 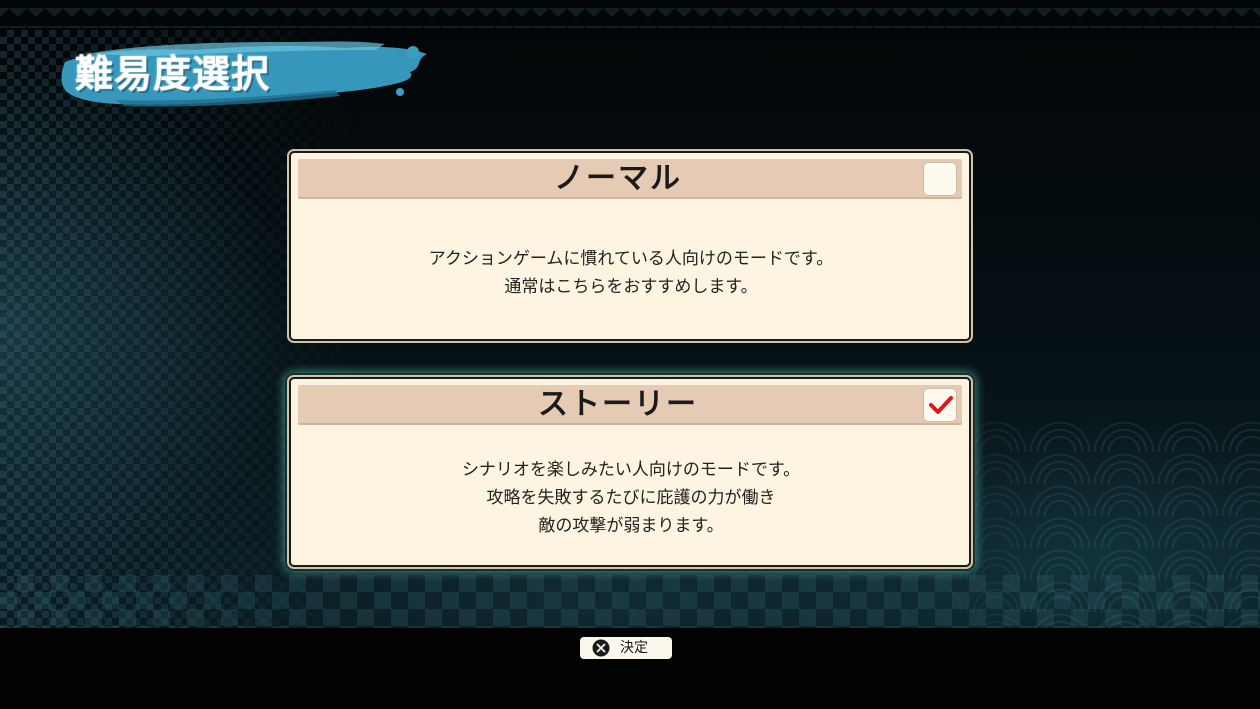 I want to click on option-title: ストーリー, so click(x=618, y=404).